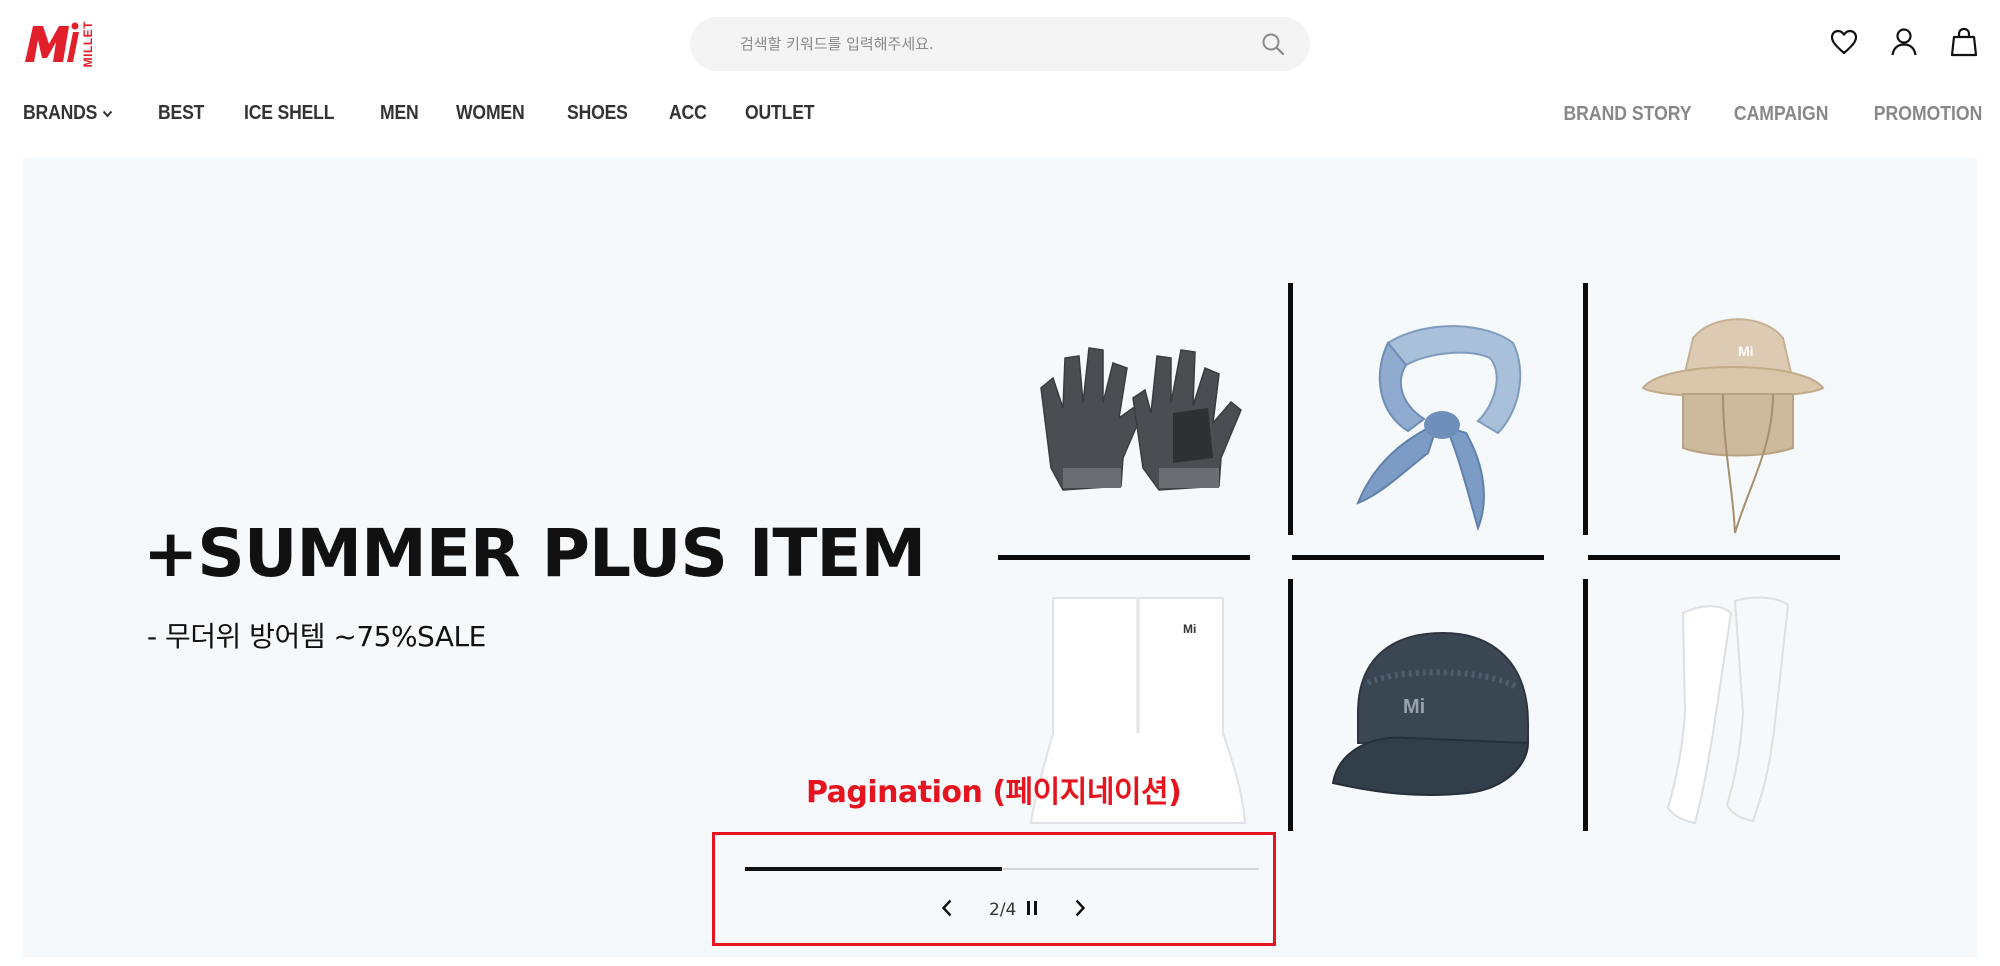 The height and width of the screenshot is (966, 2000). Describe the element at coordinates (88, 44) in the screenshot. I see `logo-wordmark: MILLET` at that location.